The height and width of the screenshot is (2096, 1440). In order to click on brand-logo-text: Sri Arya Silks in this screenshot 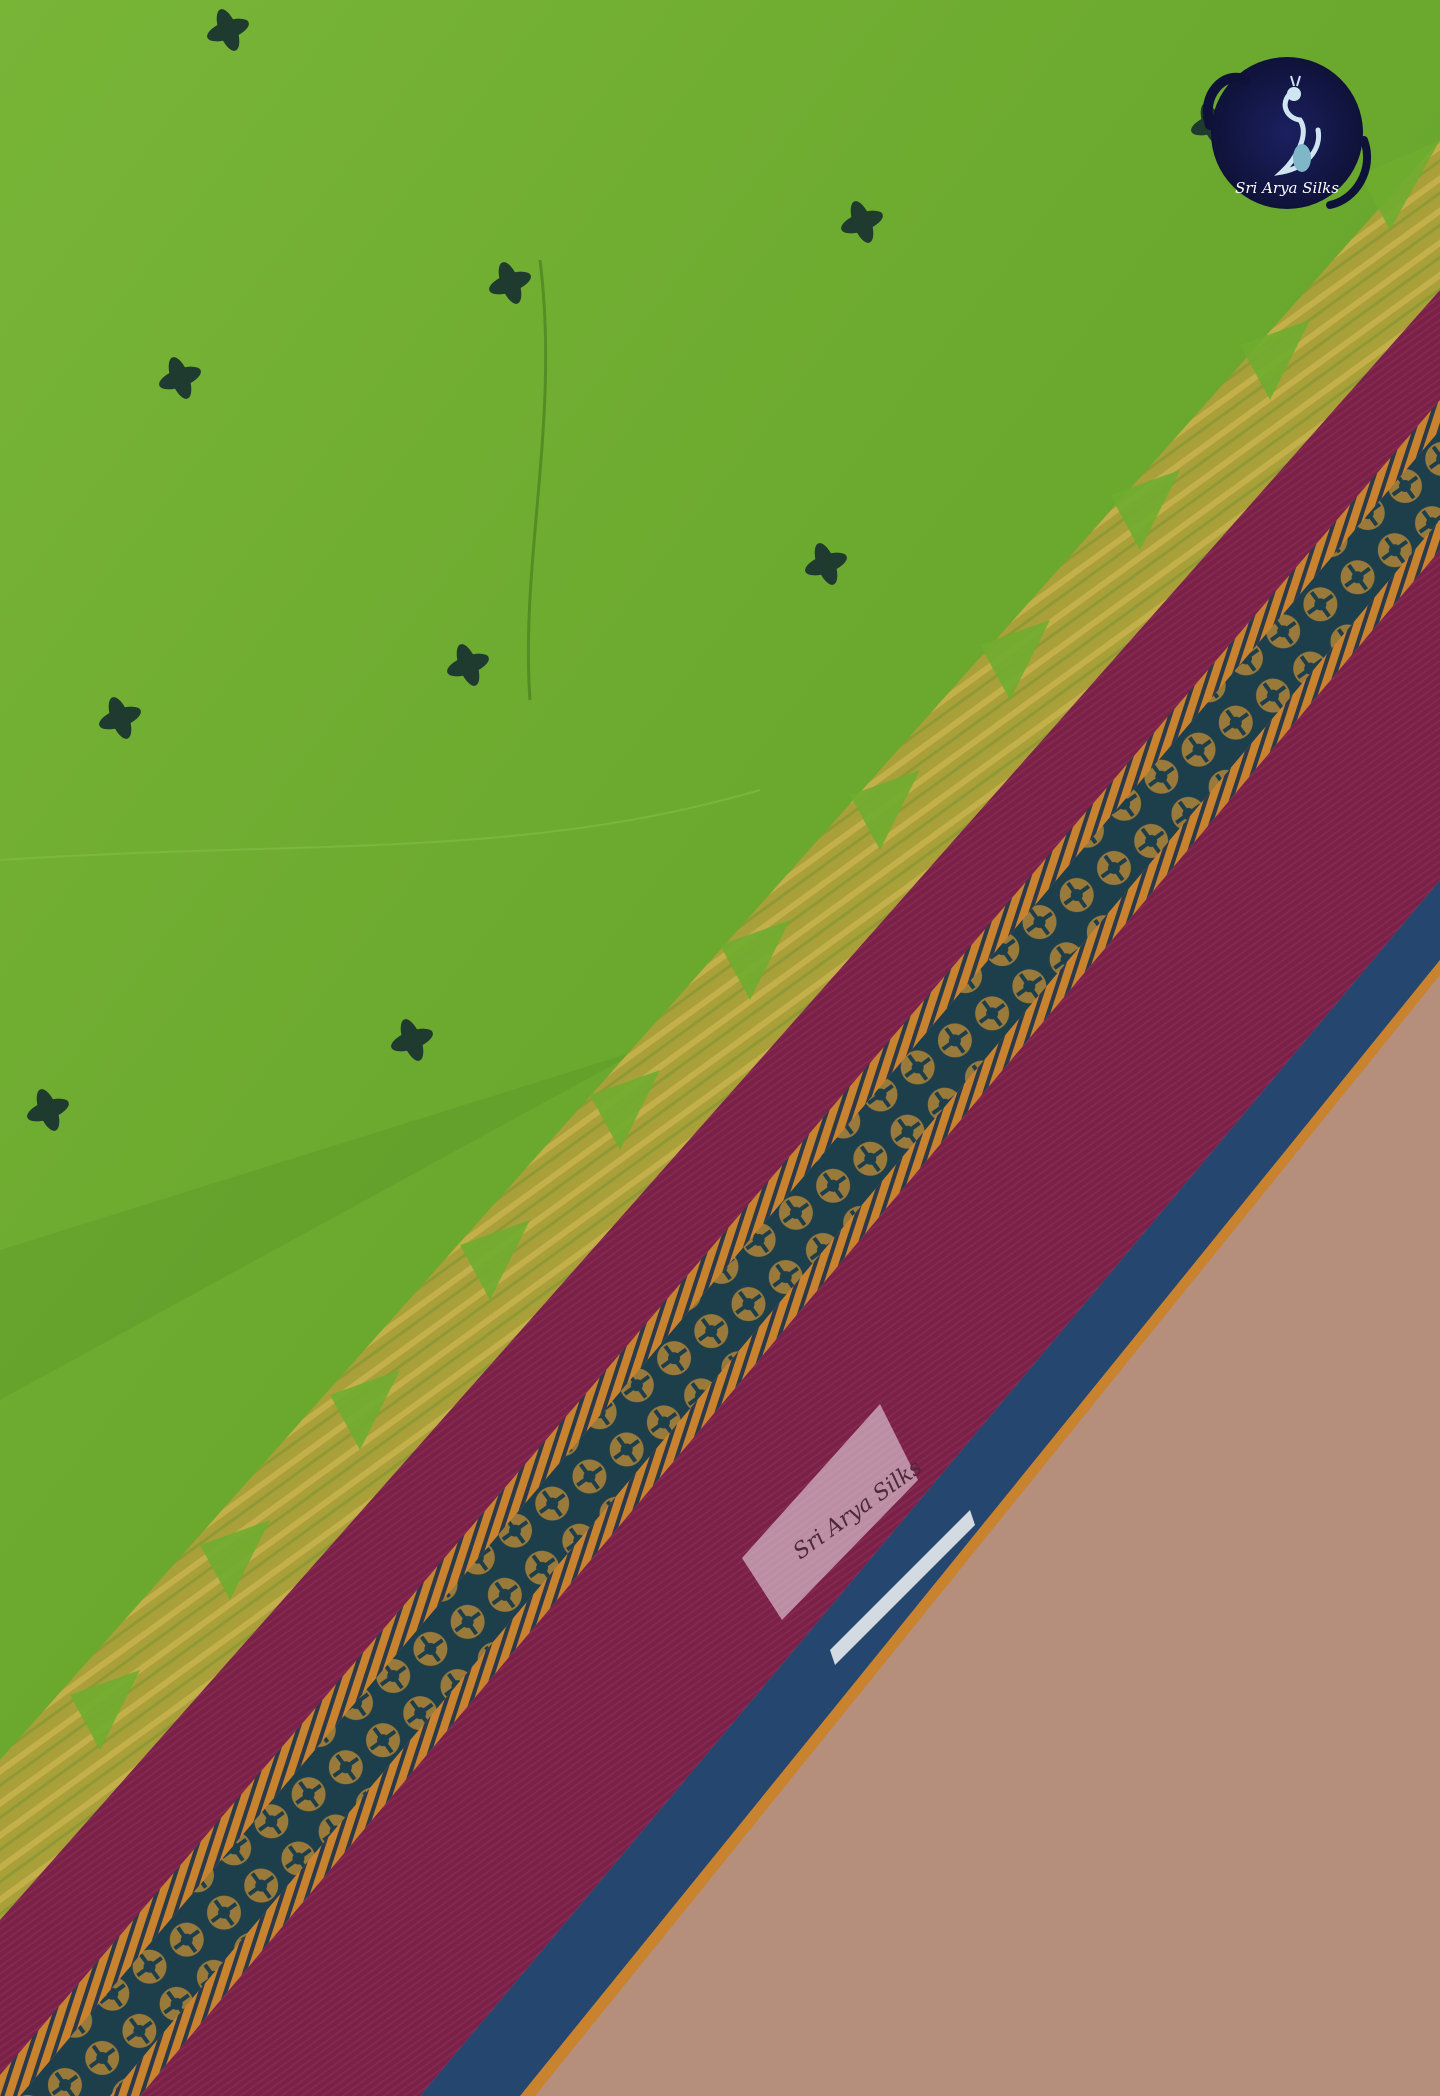, I will do `click(1287, 188)`.